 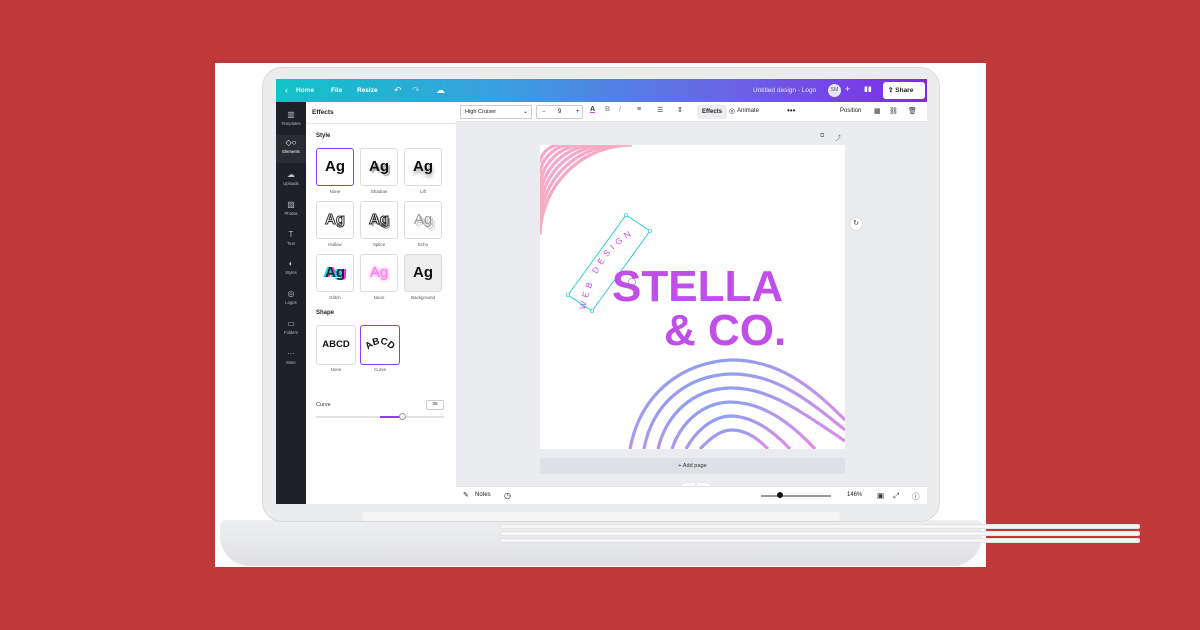 What do you see at coordinates (578, 112) in the screenshot?
I see `increase-size-button: +` at bounding box center [578, 112].